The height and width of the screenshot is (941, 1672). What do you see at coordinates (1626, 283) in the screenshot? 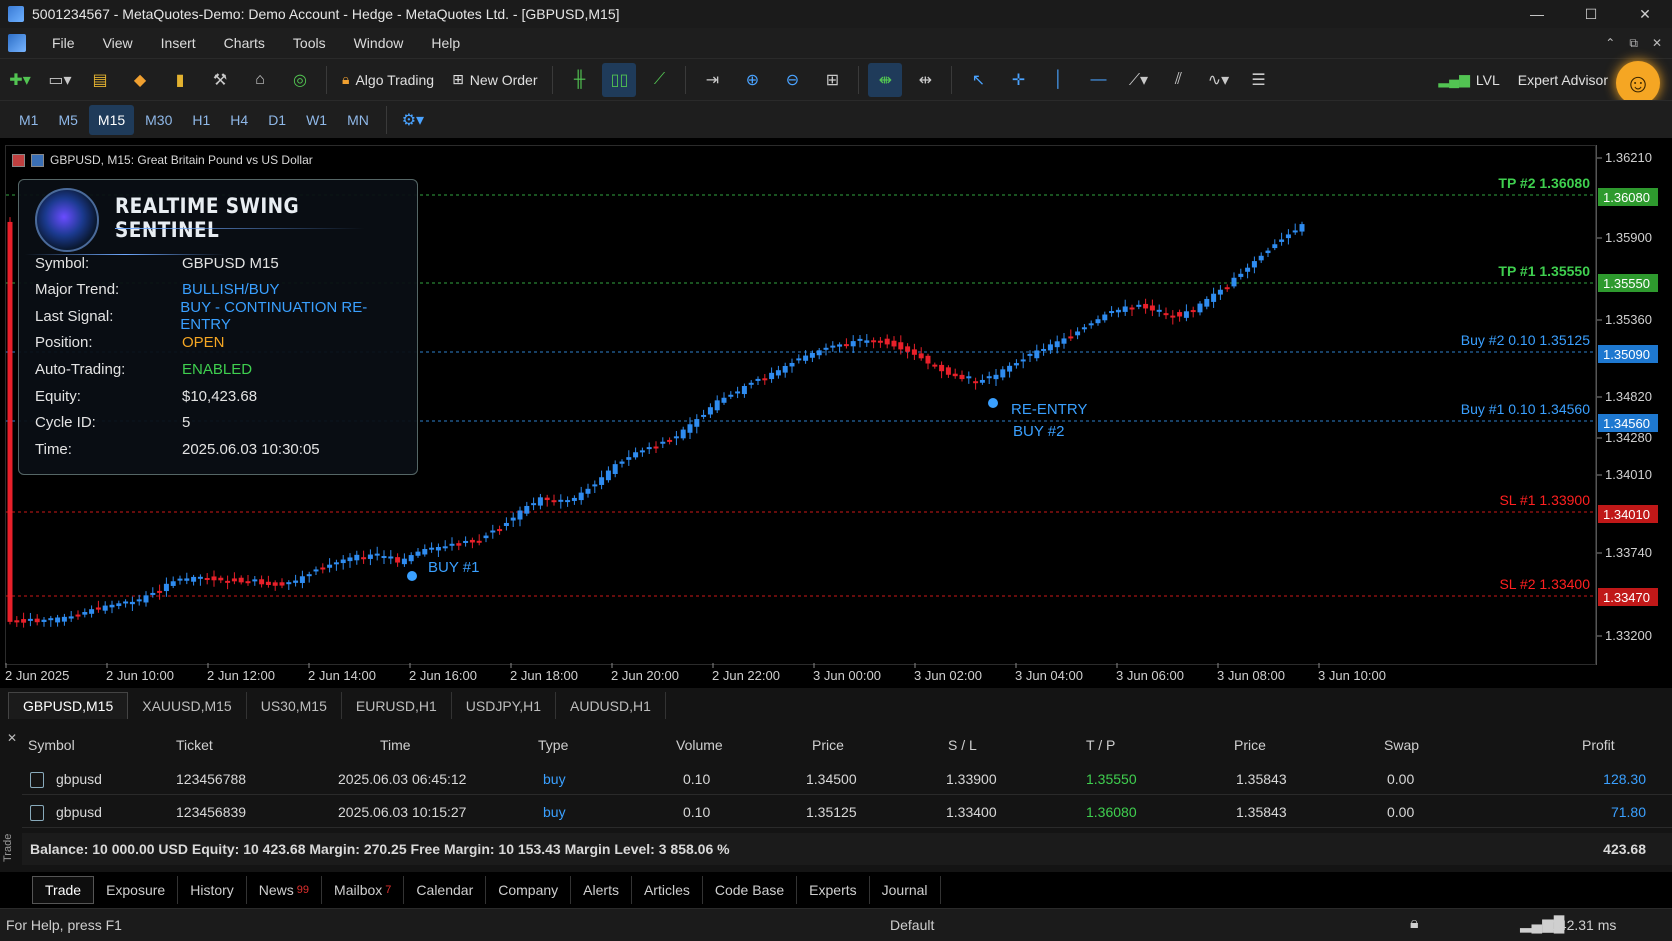
I see `level-price-tag-label: 1.35550` at bounding box center [1626, 283].